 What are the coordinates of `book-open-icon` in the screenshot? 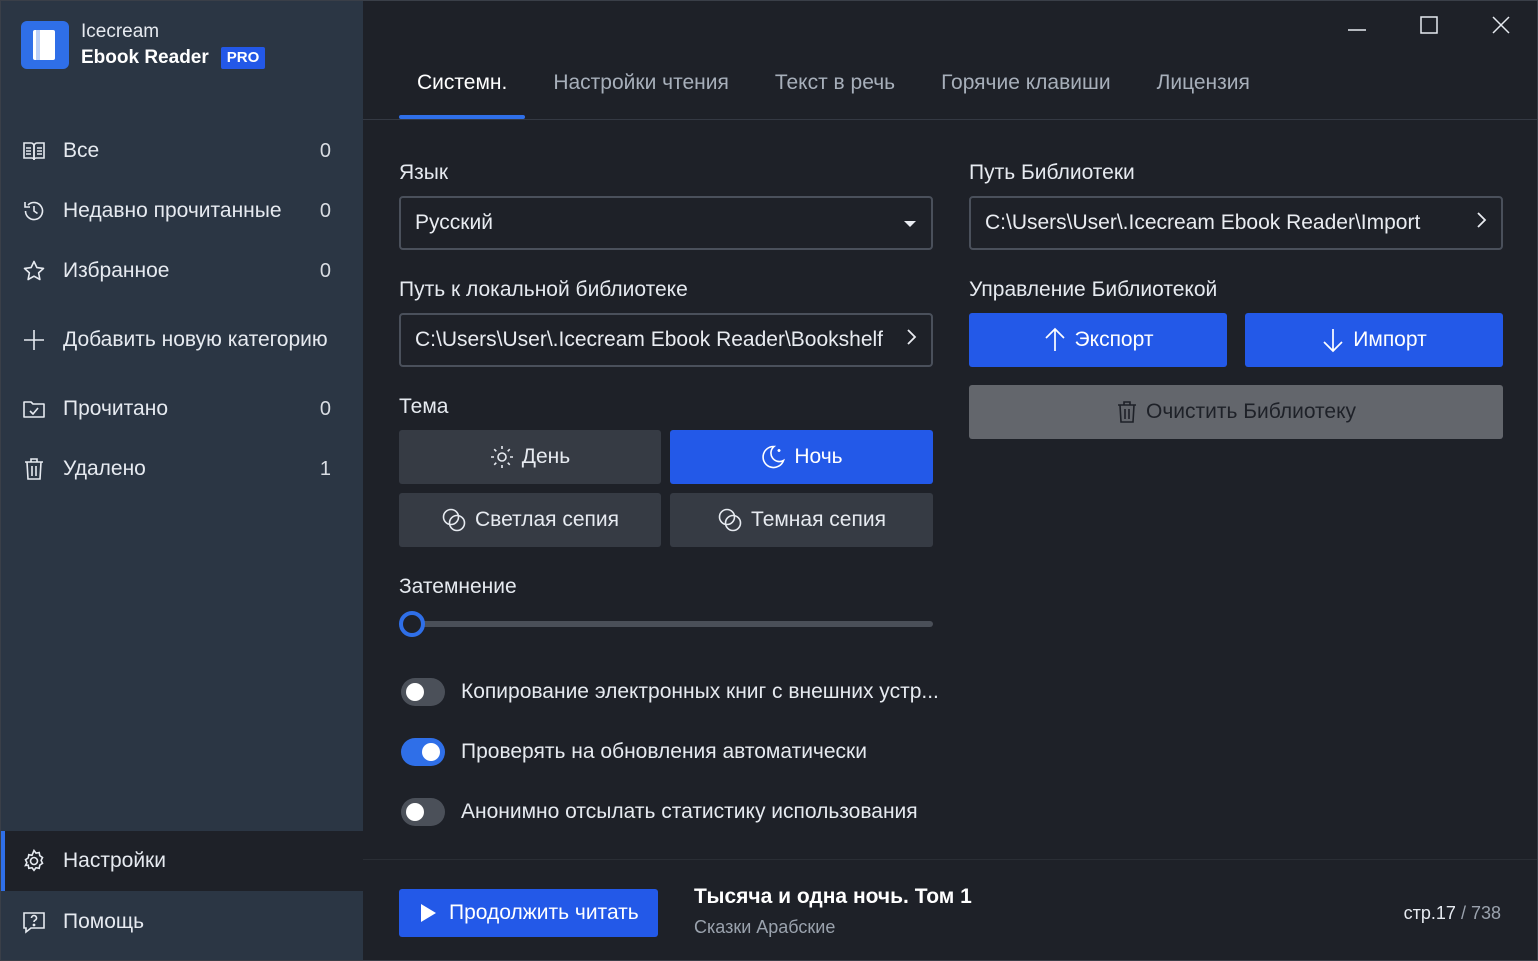 It's located at (34, 151).